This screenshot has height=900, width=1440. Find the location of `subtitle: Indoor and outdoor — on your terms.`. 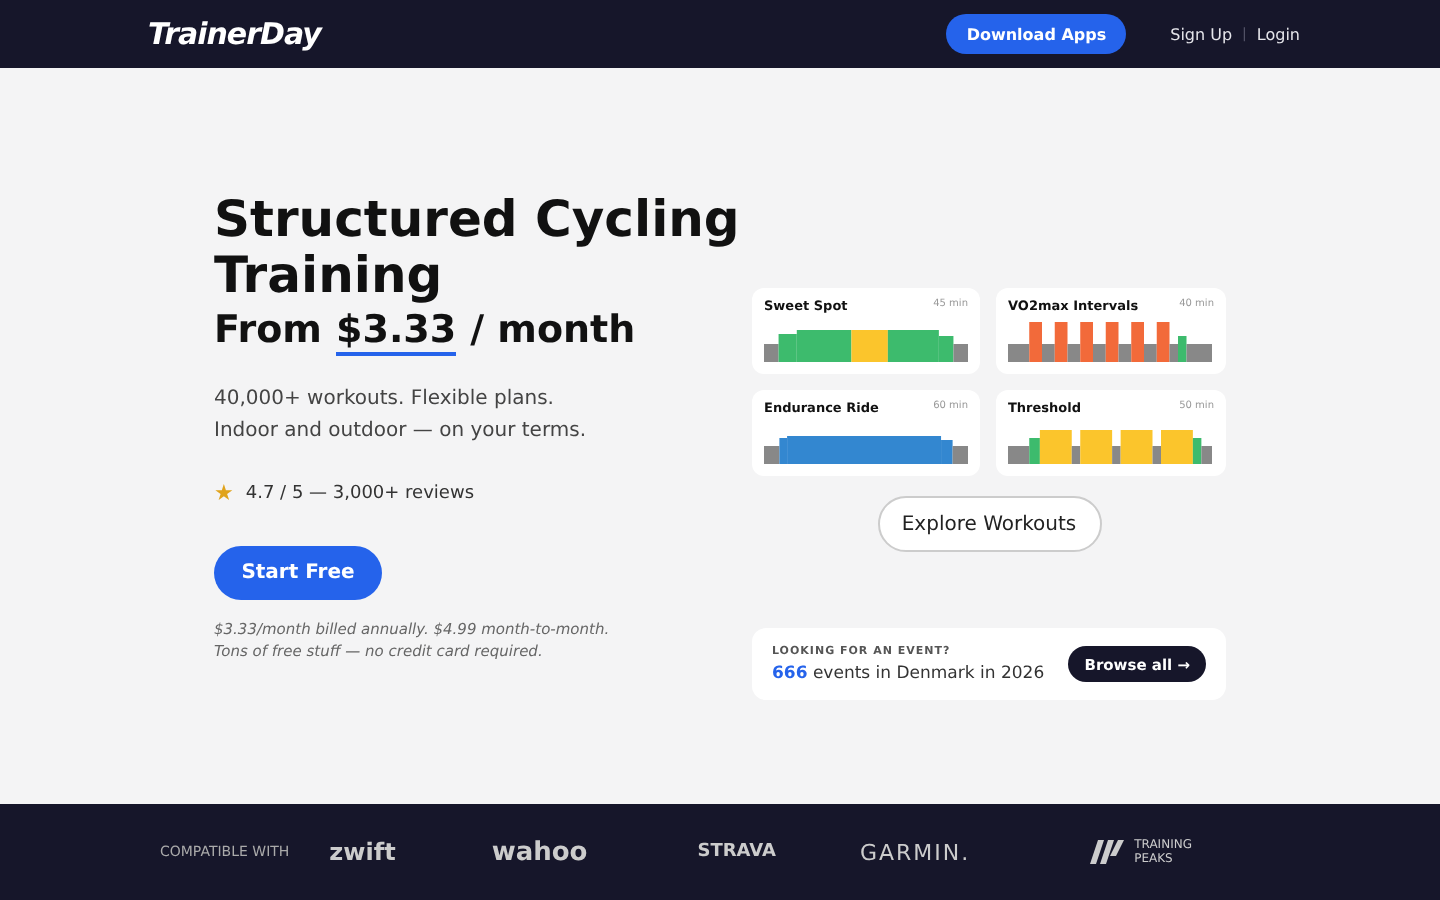

subtitle: Indoor and outdoor — on your terms. is located at coordinates (401, 432).